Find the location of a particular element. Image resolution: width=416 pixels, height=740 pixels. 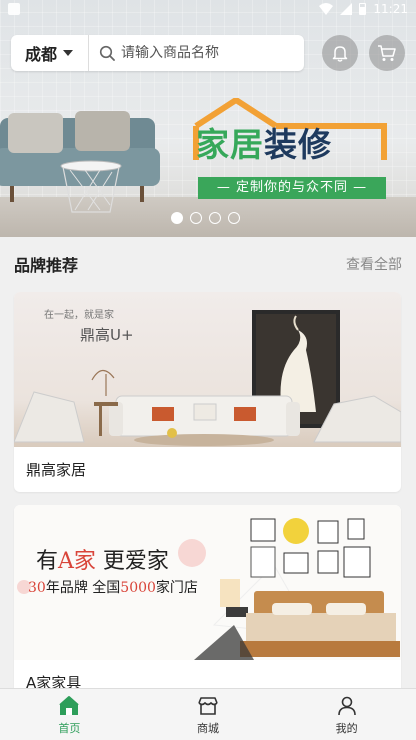

search-icon is located at coordinates (107, 53).